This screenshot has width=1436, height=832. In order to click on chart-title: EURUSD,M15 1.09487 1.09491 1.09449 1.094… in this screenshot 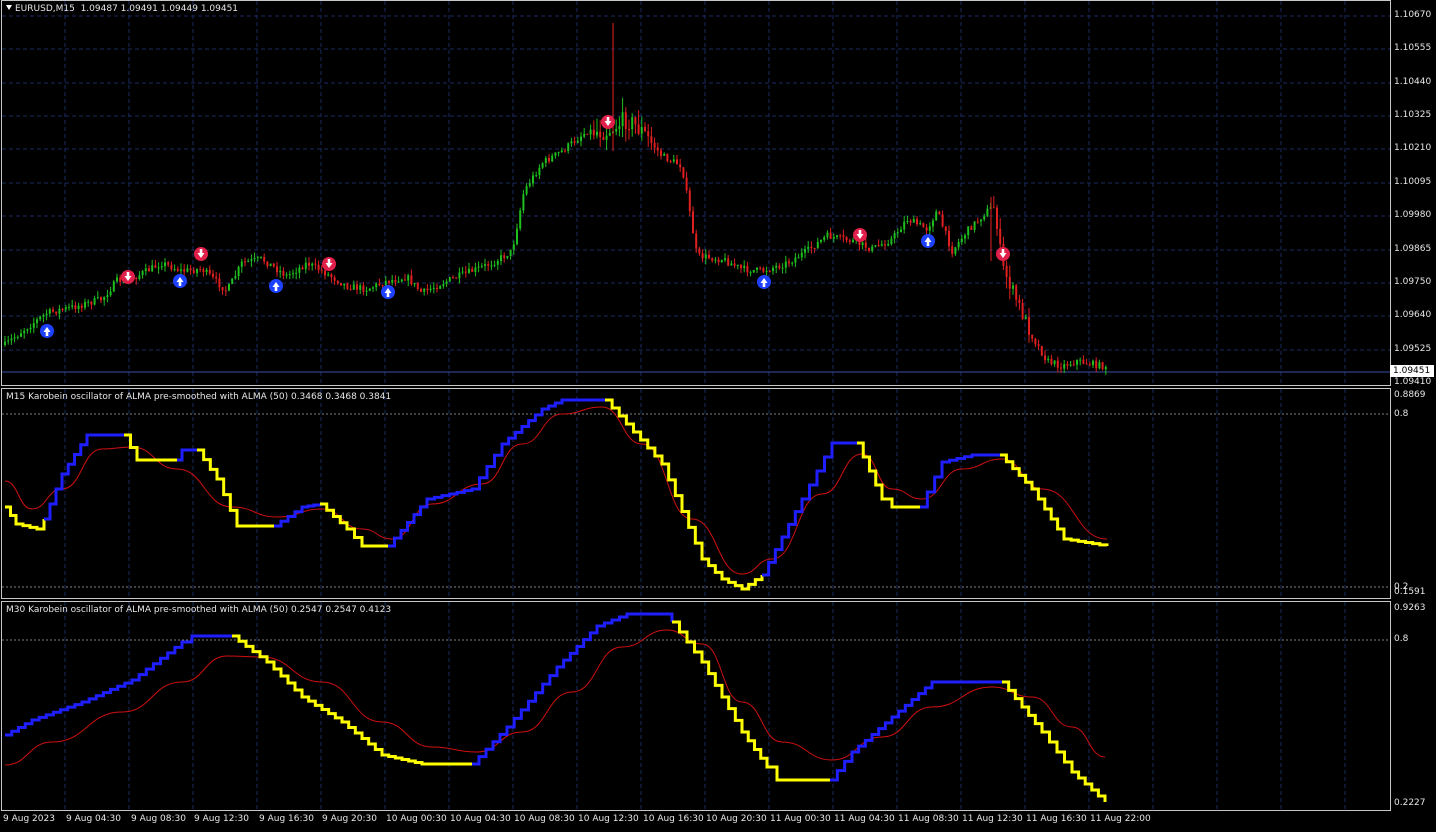, I will do `click(122, 9)`.